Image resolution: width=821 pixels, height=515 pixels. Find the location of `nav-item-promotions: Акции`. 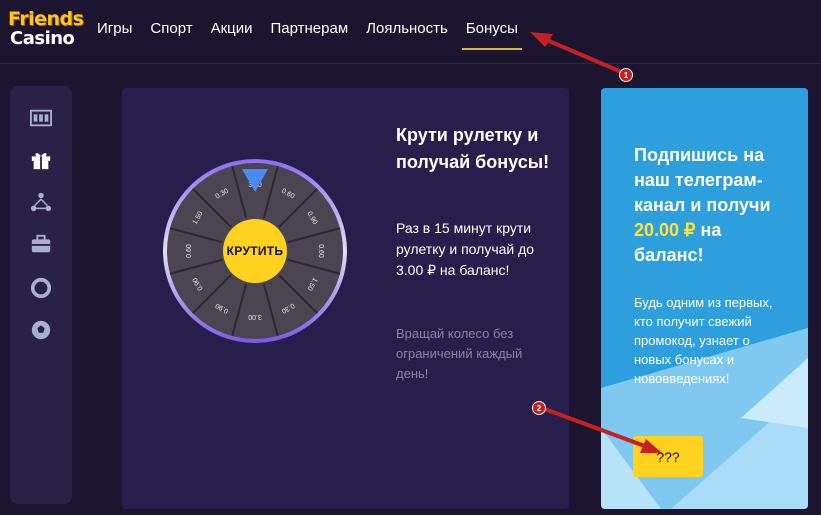

nav-item-promotions: Акции is located at coordinates (232, 28).